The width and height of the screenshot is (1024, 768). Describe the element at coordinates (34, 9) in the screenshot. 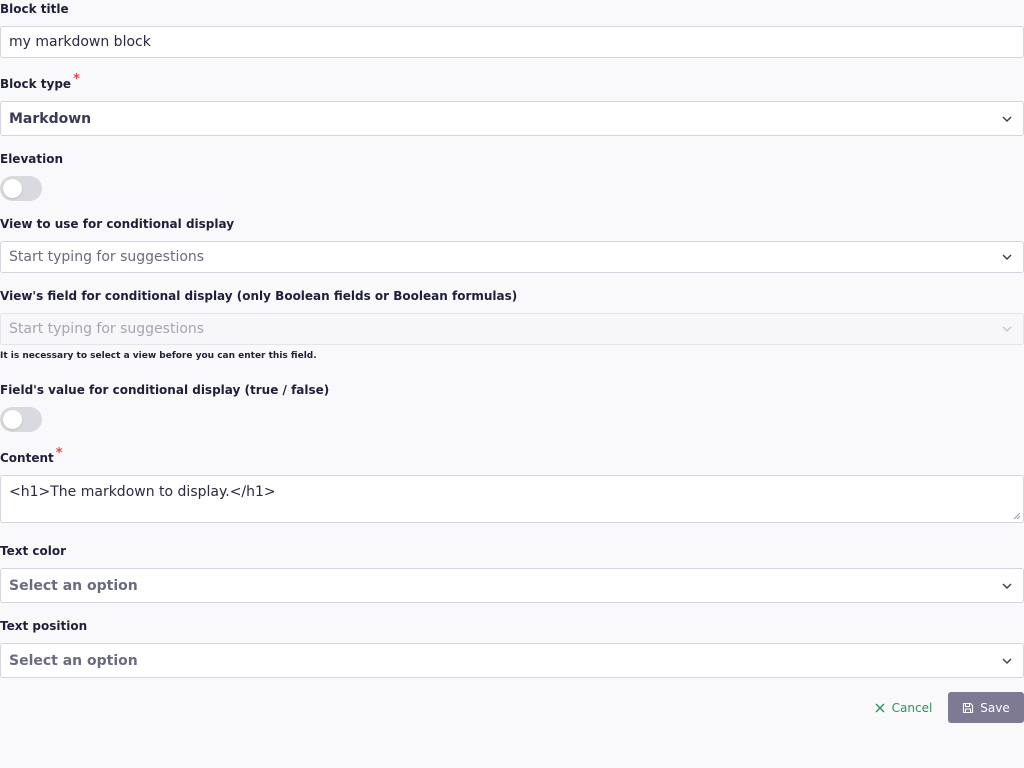

I see `block-title-label: Block title` at that location.